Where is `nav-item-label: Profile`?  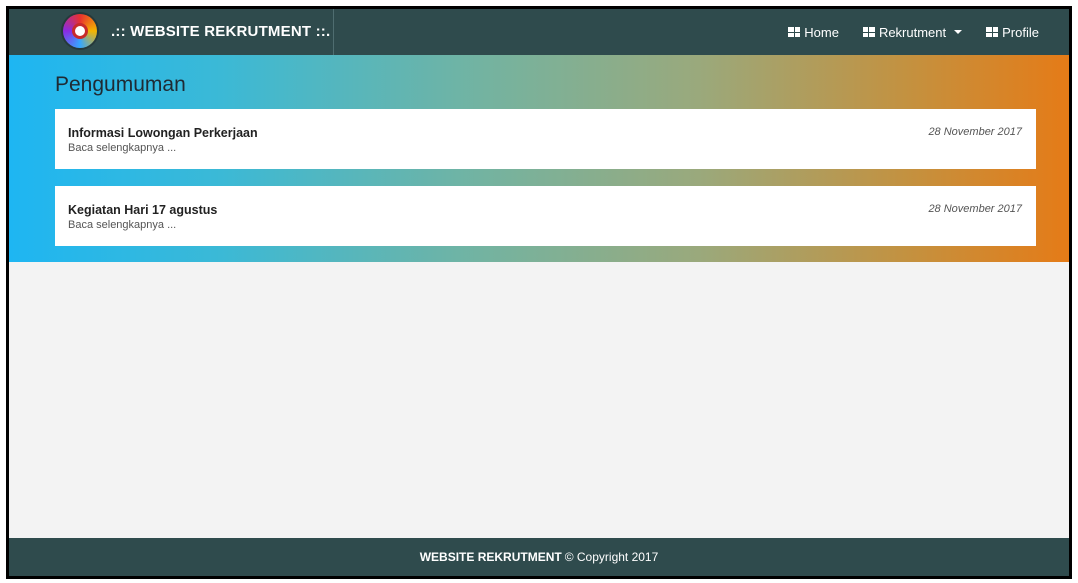
nav-item-label: Profile is located at coordinates (1020, 32).